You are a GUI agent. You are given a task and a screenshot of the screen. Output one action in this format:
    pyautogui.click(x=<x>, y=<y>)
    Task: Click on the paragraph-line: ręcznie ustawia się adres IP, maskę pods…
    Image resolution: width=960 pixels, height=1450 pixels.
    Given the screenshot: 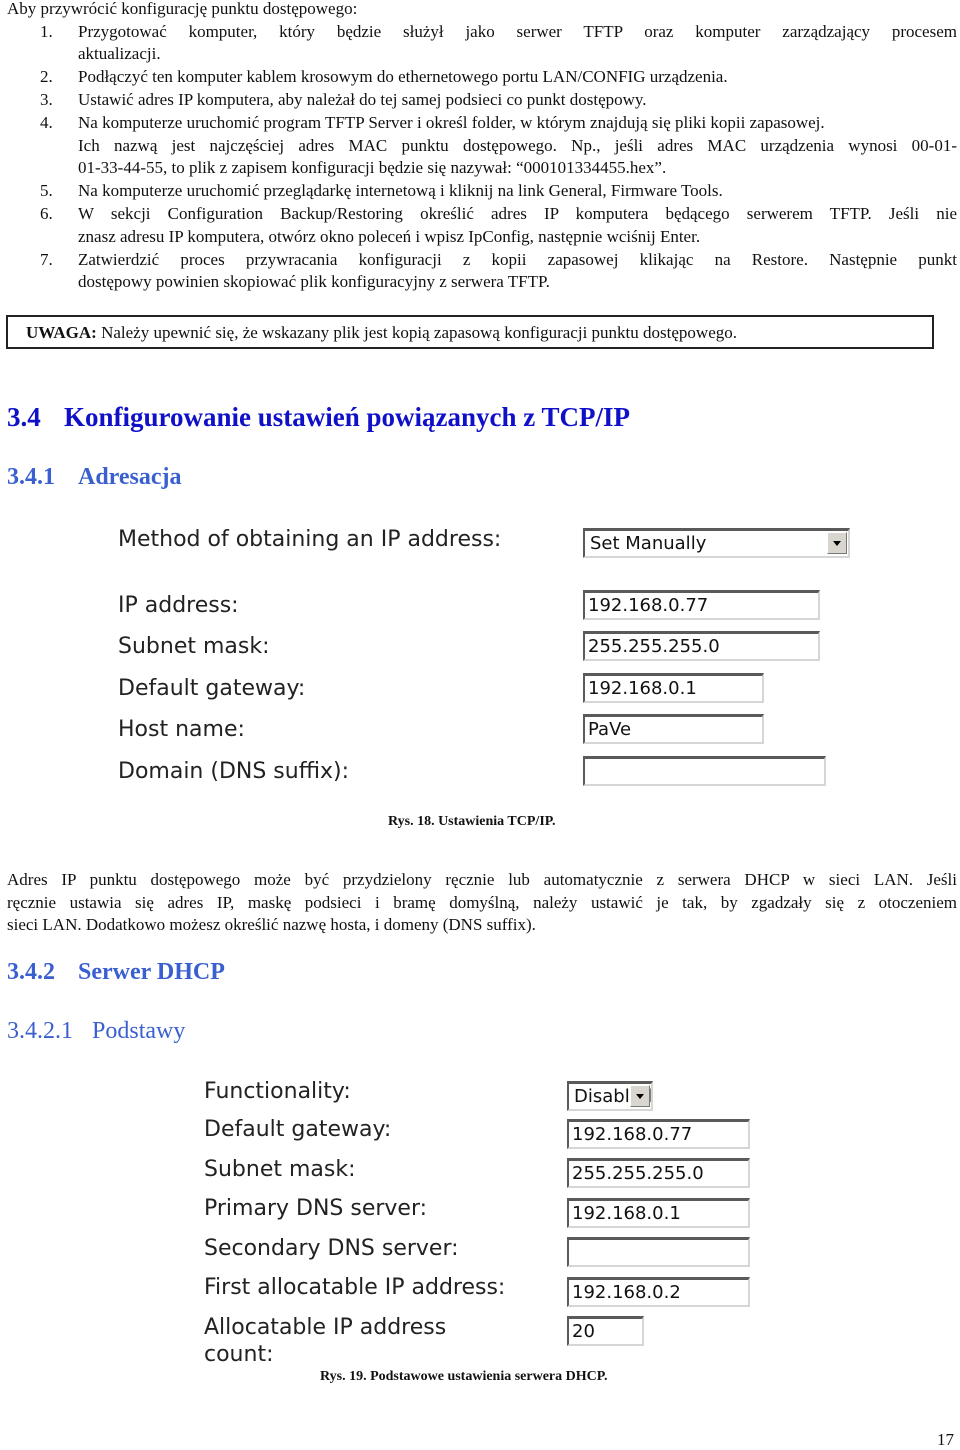 What is the action you would take?
    pyautogui.click(x=482, y=902)
    